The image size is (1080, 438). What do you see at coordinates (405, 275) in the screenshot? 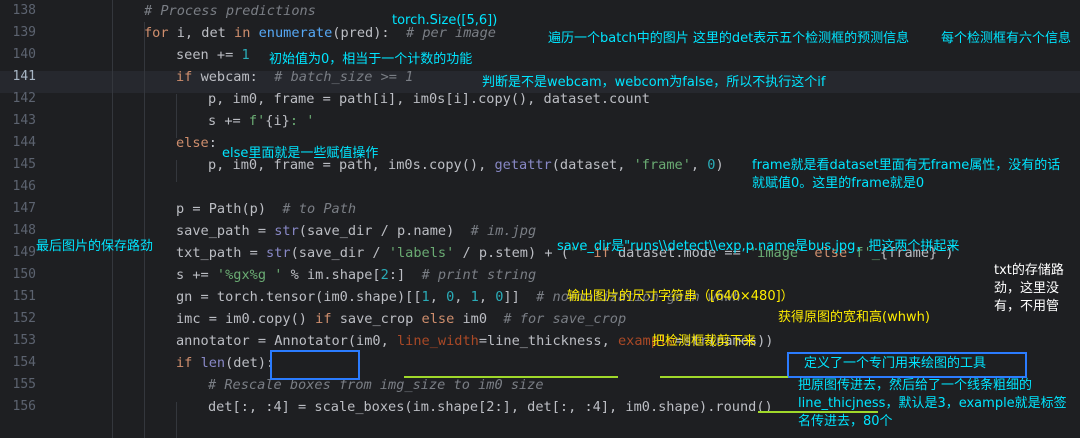
I see `code-token: :]` at bounding box center [405, 275].